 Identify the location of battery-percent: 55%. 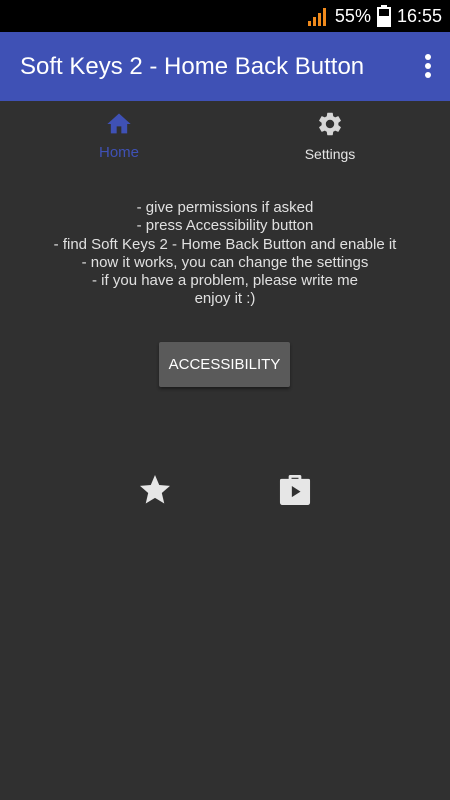
(352, 15).